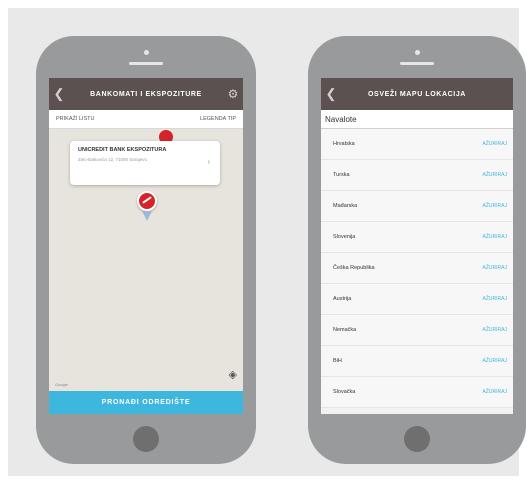 The image size is (527, 484). Describe the element at coordinates (417, 361) in the screenshot. I see `list-item: BiH AŽURIRAJ` at that location.